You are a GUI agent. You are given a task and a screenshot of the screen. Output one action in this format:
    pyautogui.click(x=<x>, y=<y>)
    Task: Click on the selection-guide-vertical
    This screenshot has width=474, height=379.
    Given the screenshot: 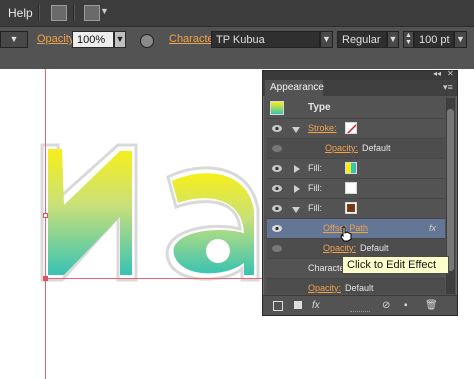 What is the action you would take?
    pyautogui.click(x=45, y=224)
    